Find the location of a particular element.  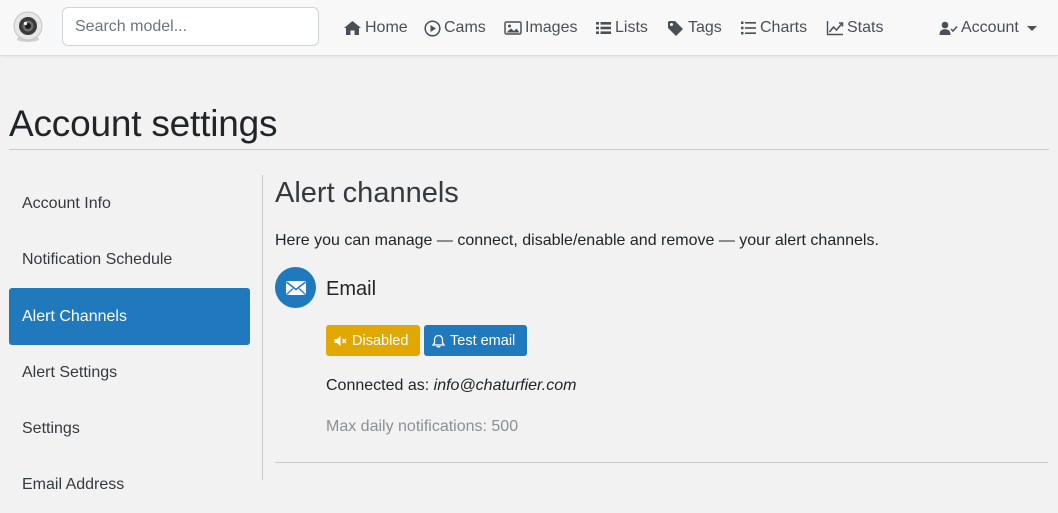

disabled-toggle-button: Disabled is located at coordinates (373, 340).